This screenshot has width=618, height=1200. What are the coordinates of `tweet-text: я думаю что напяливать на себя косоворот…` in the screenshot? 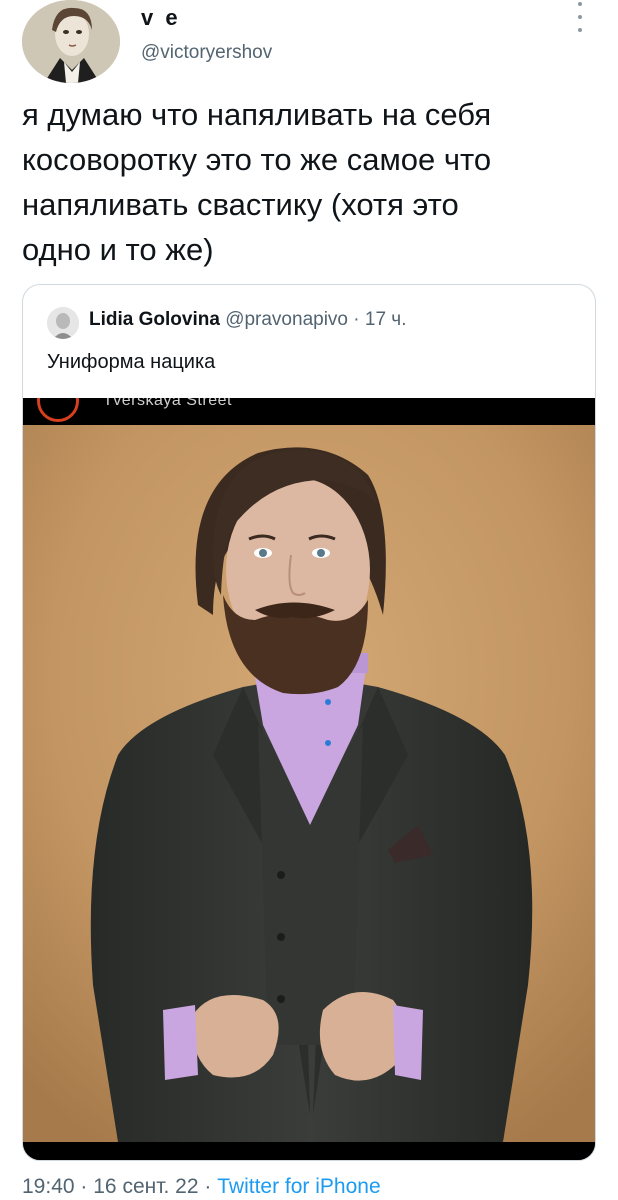 It's located at (309, 182).